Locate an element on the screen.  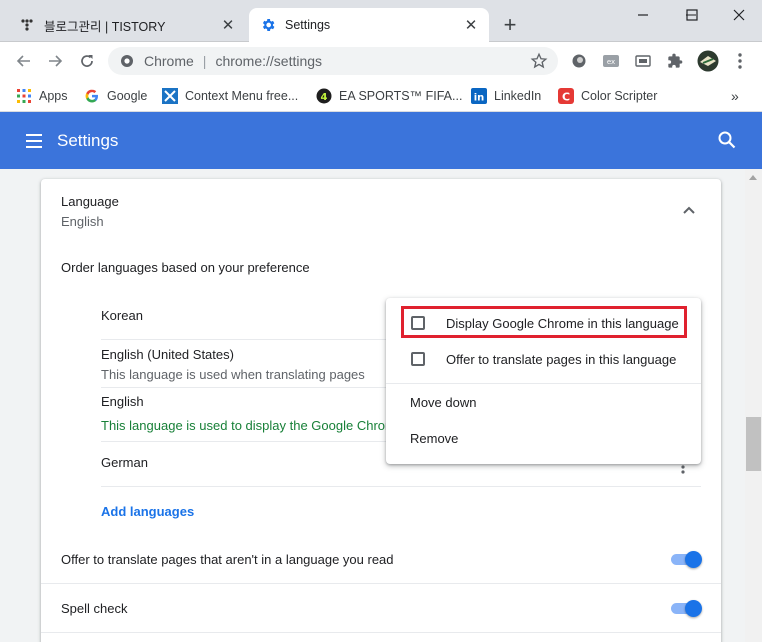
language-item-german: German is located at coordinates (124, 462).